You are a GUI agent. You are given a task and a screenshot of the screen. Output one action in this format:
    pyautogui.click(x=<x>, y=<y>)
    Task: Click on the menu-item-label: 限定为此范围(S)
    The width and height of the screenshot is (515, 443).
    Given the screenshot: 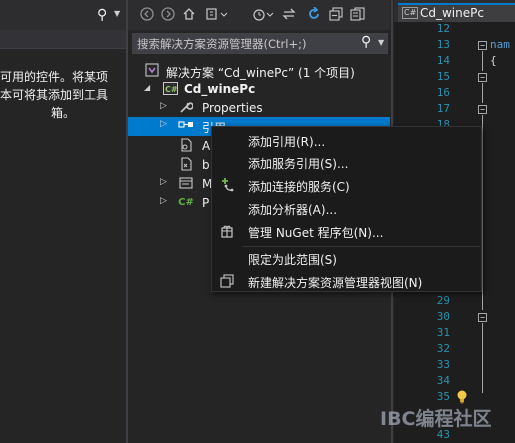 What is the action you would take?
    pyautogui.click(x=292, y=260)
    